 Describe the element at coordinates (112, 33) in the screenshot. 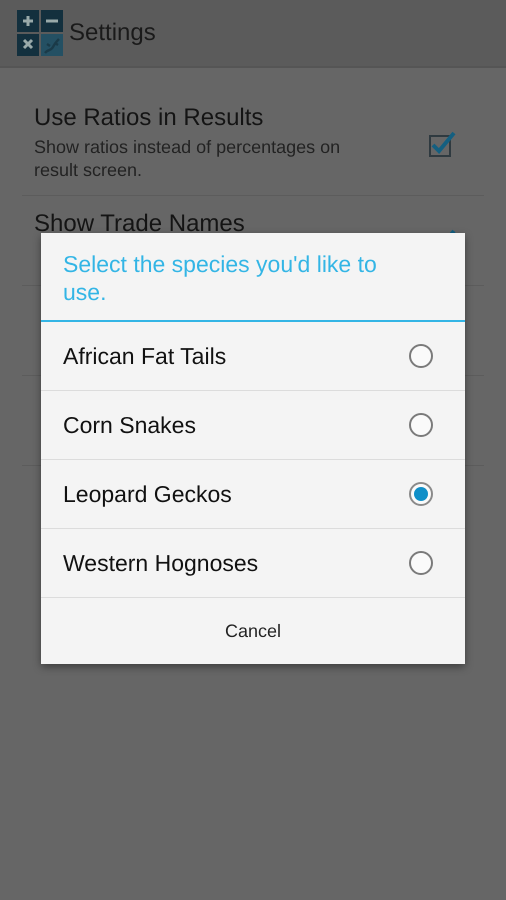

I see `app-title: Settings` at that location.